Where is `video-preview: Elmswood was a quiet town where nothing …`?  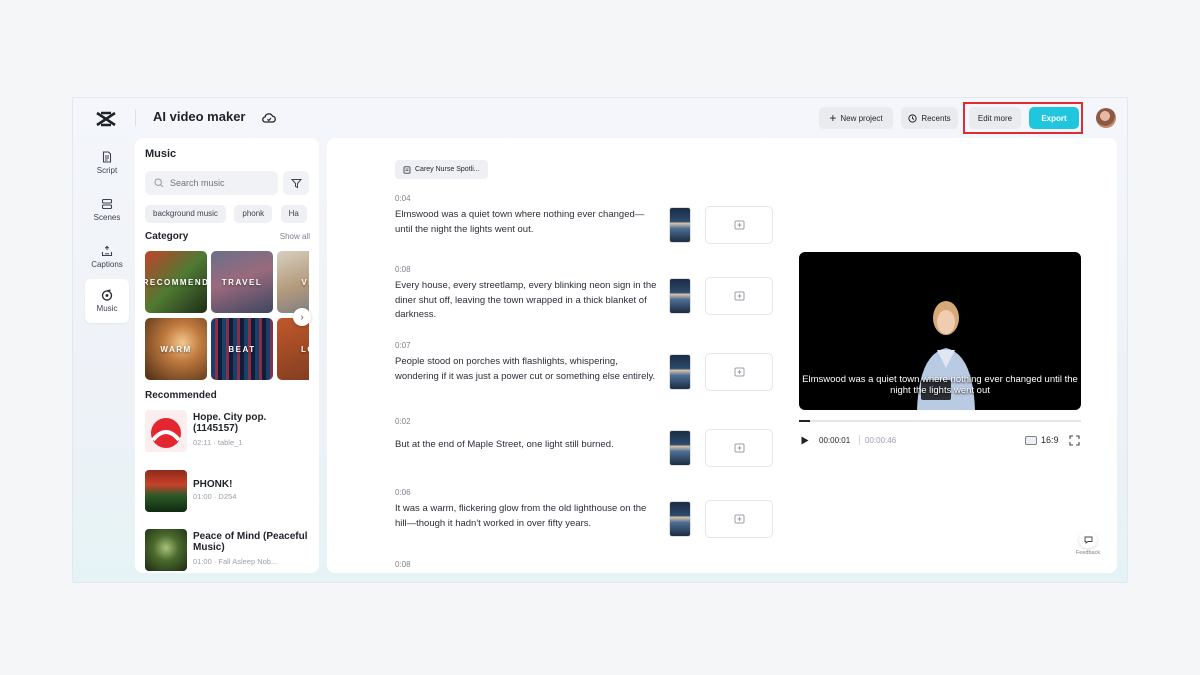 video-preview: Elmswood was a quiet town where nothing … is located at coordinates (940, 331).